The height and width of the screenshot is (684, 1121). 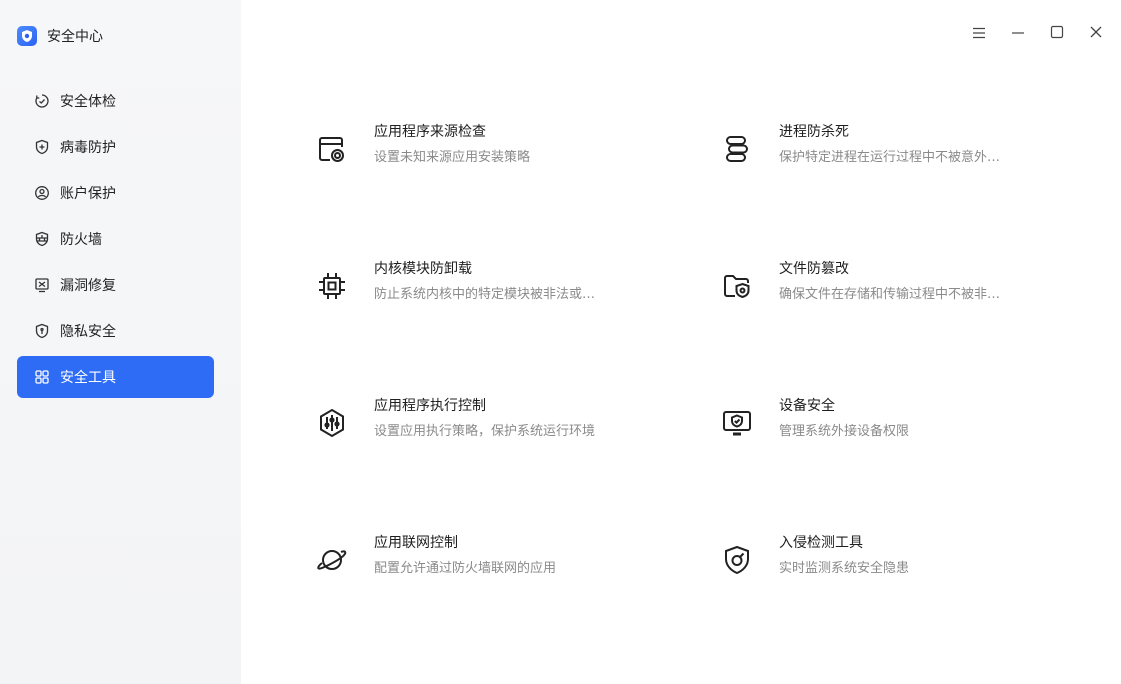 What do you see at coordinates (42, 239) in the screenshot?
I see `firewall-icon` at bounding box center [42, 239].